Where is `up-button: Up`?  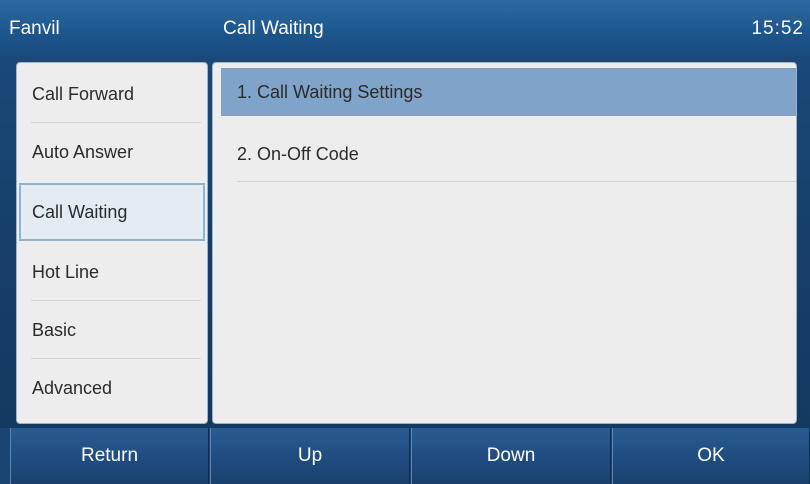 up-button: Up is located at coordinates (310, 456).